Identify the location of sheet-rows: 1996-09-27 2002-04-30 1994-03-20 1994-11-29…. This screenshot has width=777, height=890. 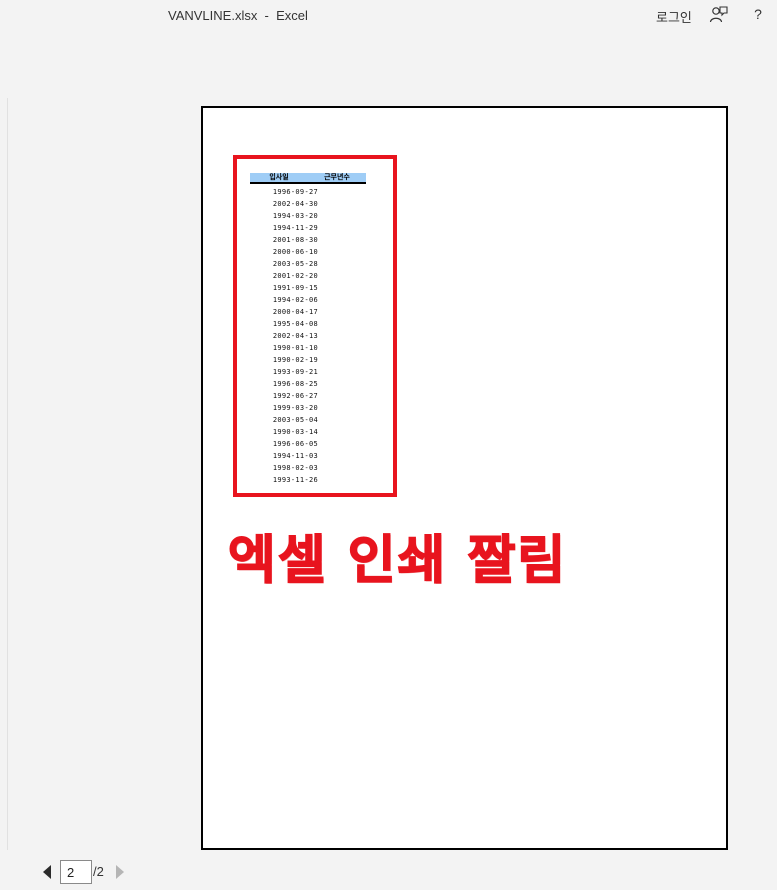
(308, 336).